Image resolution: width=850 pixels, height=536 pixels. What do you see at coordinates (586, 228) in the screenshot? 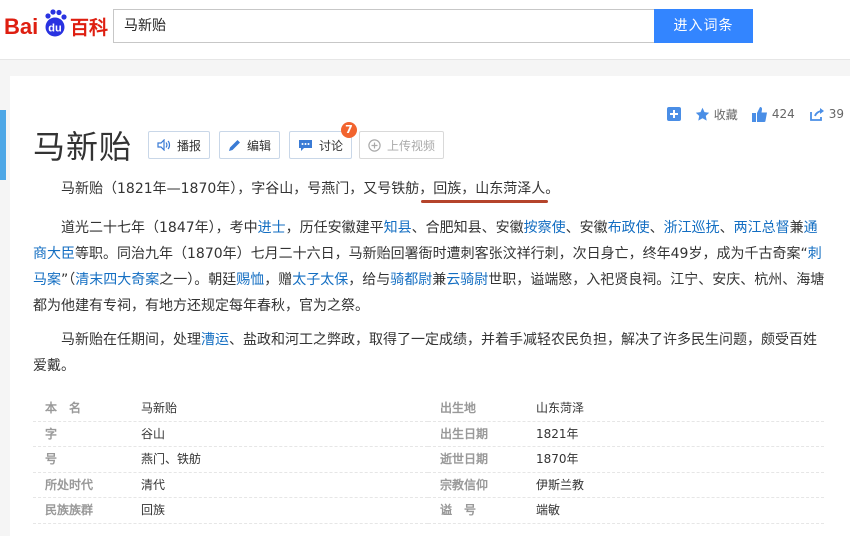
I see `paragraph-text: 、安徽` at bounding box center [586, 228].